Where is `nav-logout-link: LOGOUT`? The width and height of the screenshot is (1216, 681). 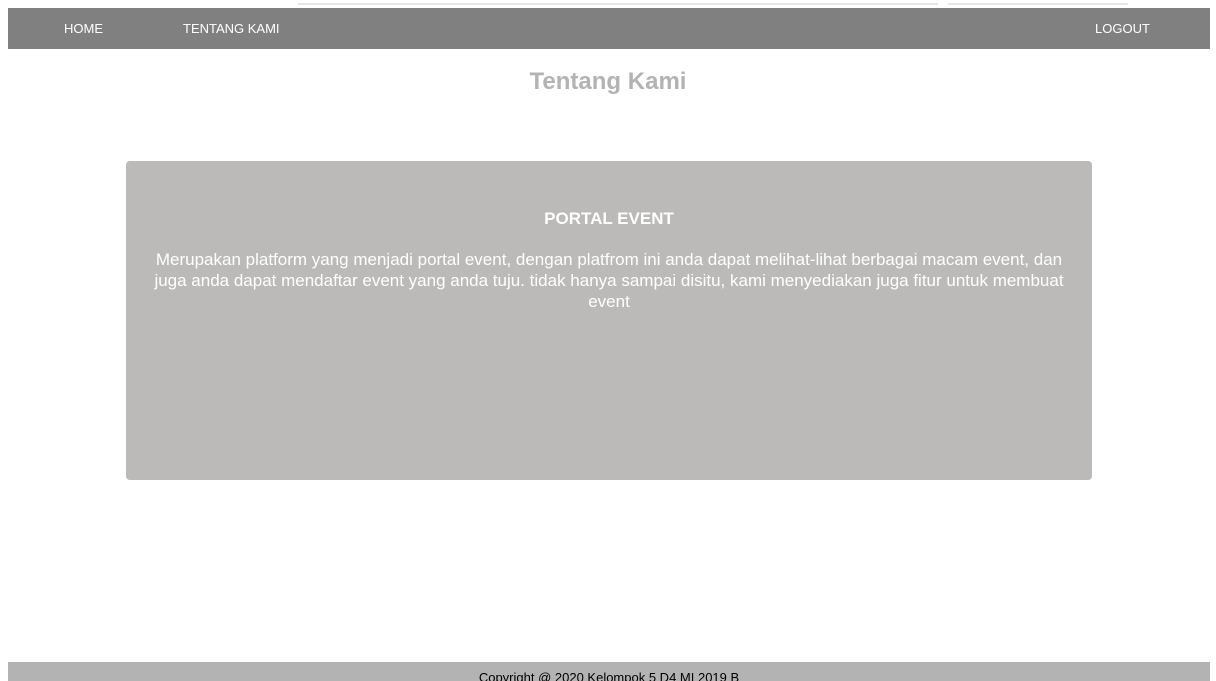 nav-logout-link: LOGOUT is located at coordinates (1122, 28).